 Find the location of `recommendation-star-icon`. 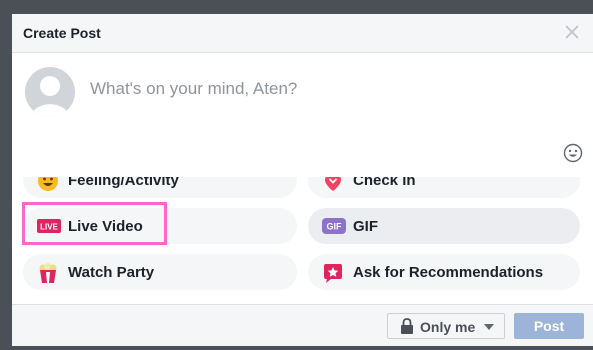

recommendation-star-icon is located at coordinates (333, 273).